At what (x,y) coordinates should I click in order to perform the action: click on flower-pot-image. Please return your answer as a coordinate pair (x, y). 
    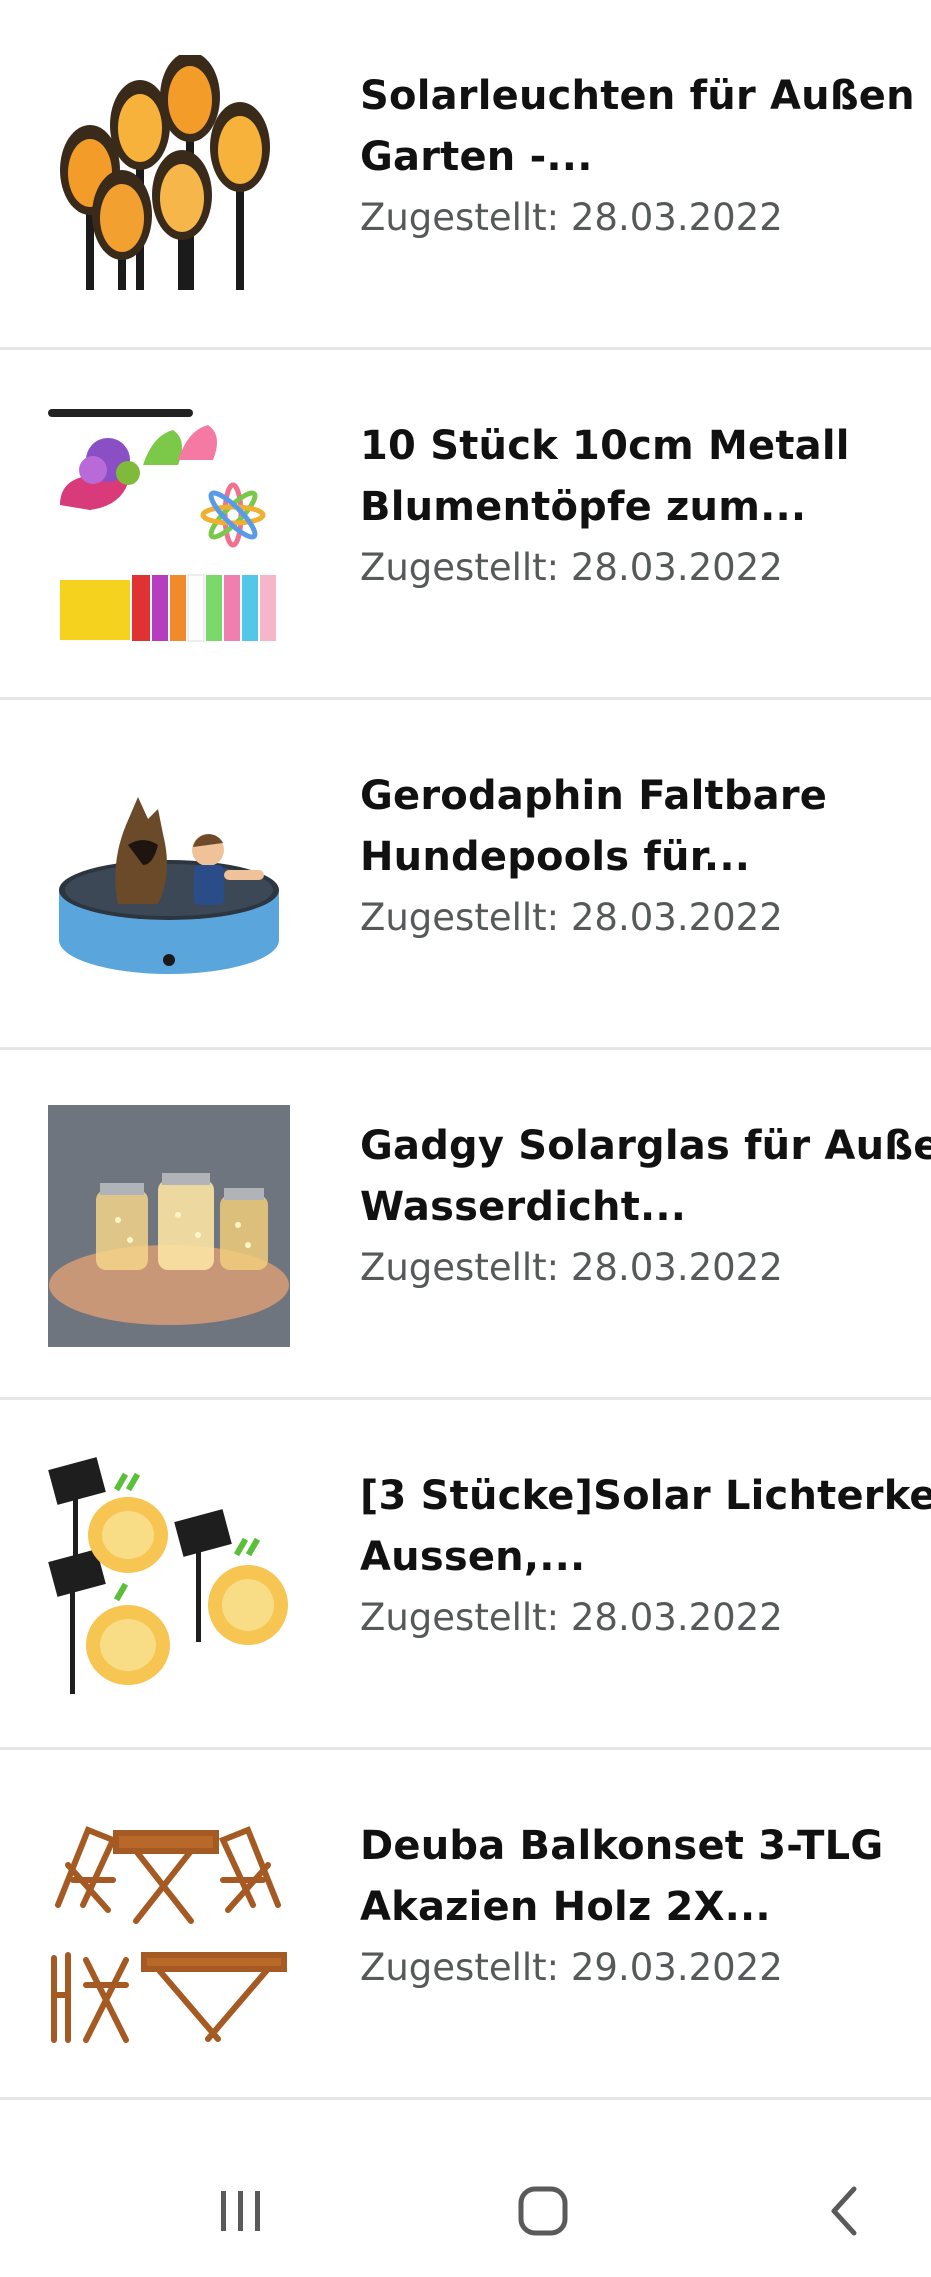
    Looking at the image, I should click on (169, 526).